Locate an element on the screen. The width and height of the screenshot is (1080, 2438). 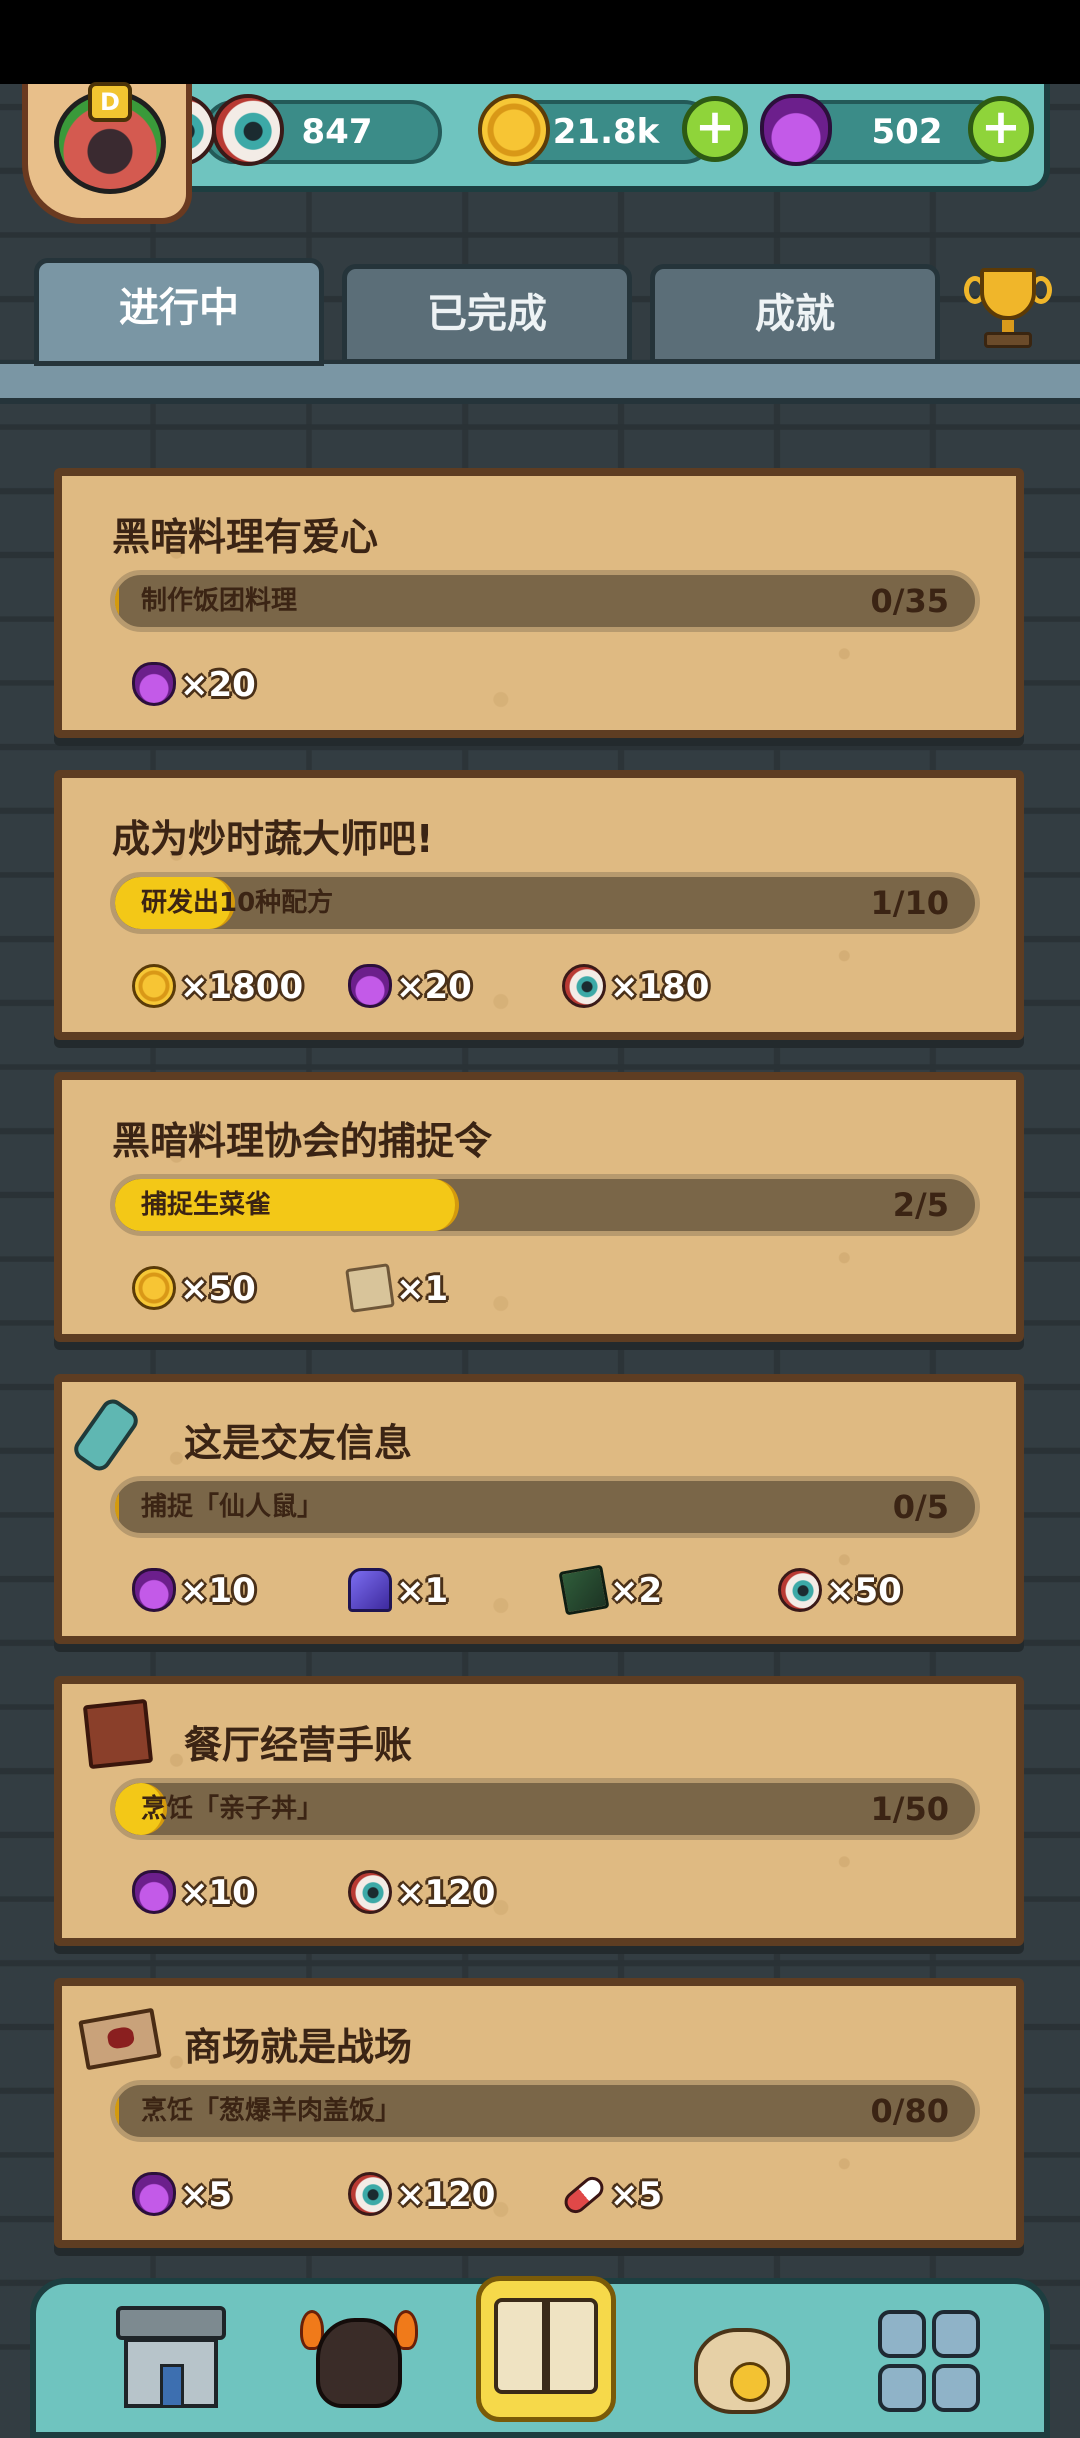
quest-card: 黑暗料理协会的捕捉令 捕捉生菜雀 2/5 ×50 ×1 is located at coordinates (539, 1207).